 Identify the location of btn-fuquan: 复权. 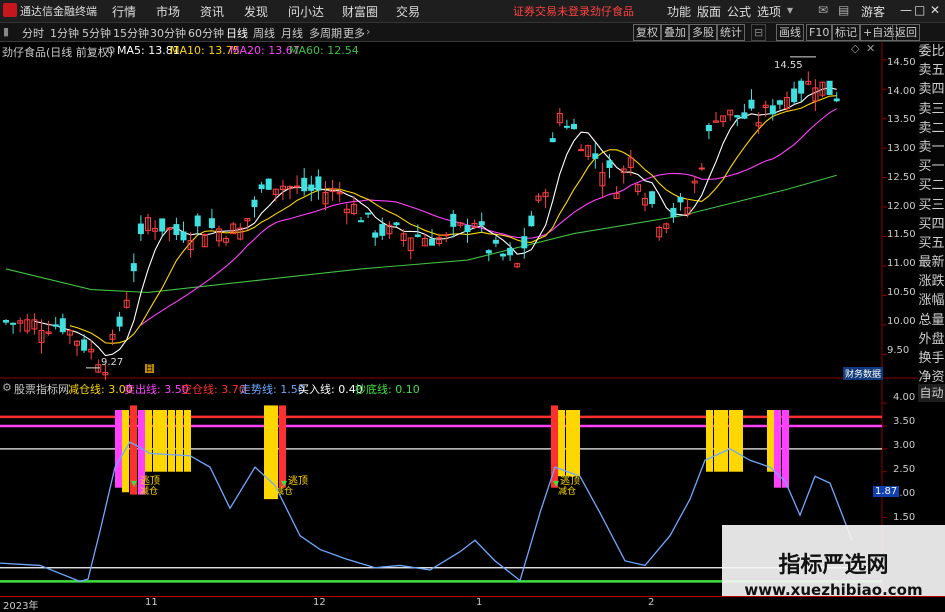
(647, 32).